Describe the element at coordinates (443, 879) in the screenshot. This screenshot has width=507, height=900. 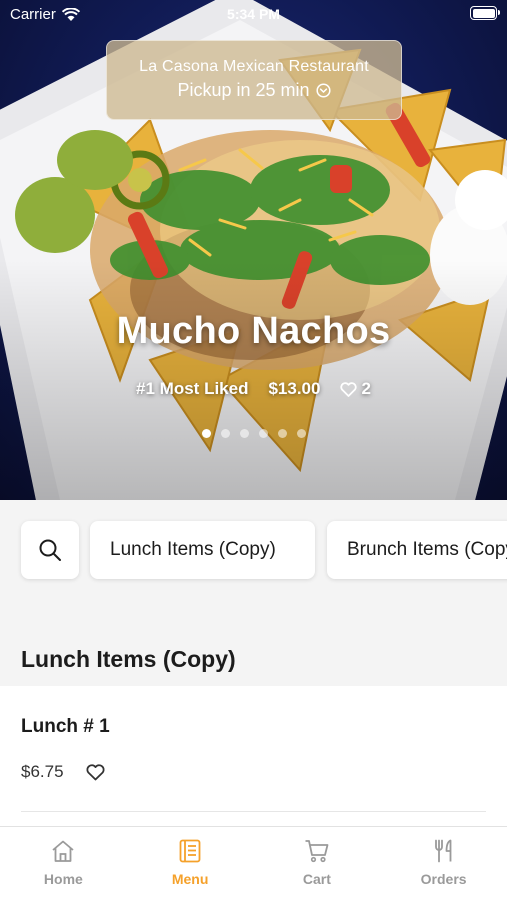
I see `tab-orders-label: Orders` at that location.